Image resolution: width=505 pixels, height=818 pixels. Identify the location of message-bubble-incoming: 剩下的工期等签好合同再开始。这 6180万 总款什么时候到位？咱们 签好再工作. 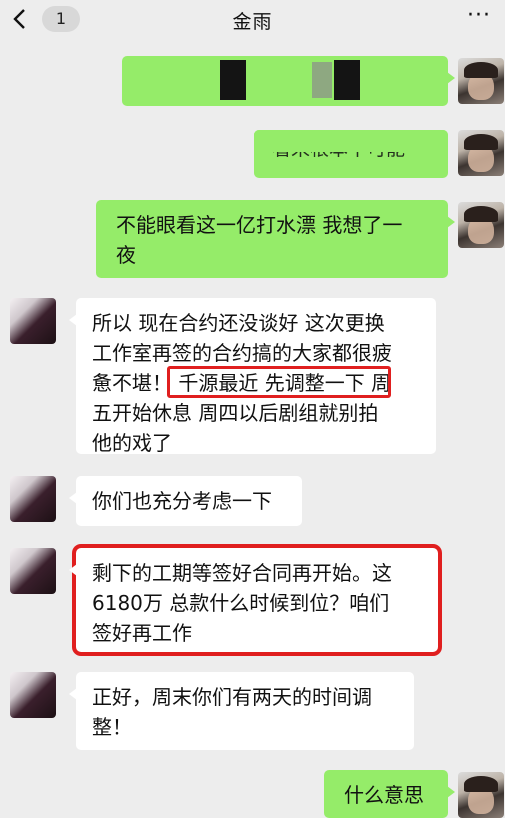
(253, 600).